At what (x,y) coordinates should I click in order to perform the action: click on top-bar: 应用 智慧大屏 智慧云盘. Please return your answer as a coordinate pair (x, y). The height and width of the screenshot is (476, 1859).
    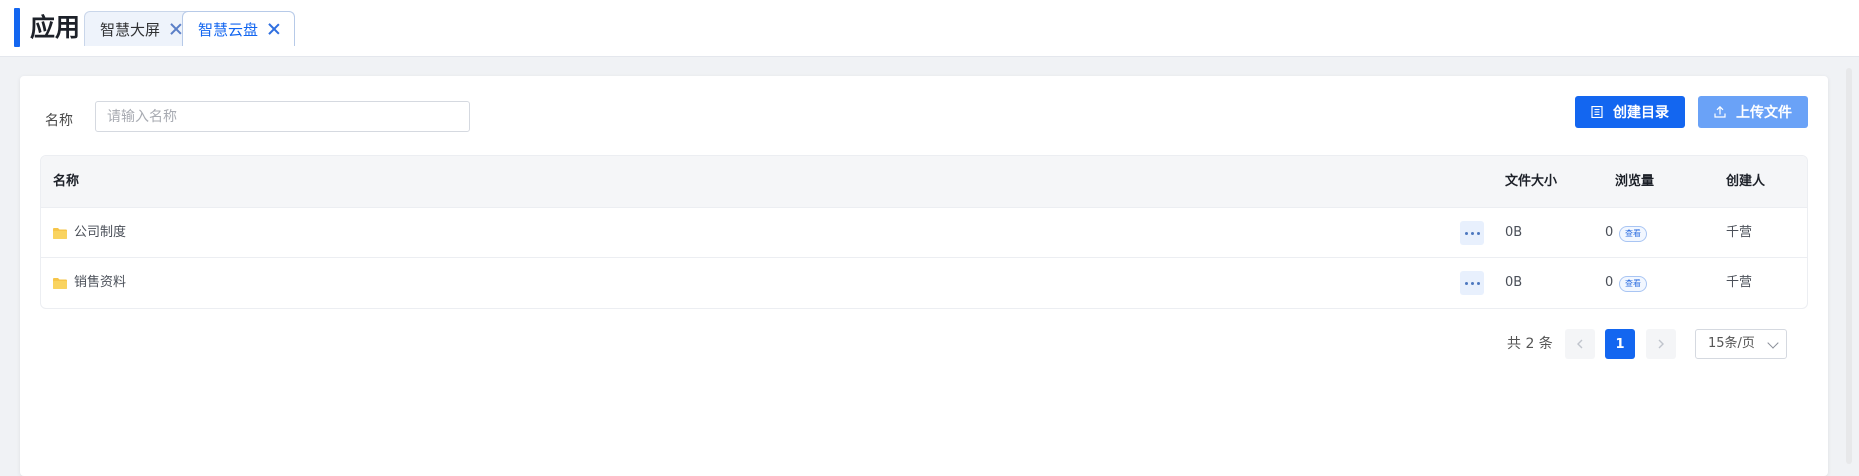
    Looking at the image, I should click on (929, 28).